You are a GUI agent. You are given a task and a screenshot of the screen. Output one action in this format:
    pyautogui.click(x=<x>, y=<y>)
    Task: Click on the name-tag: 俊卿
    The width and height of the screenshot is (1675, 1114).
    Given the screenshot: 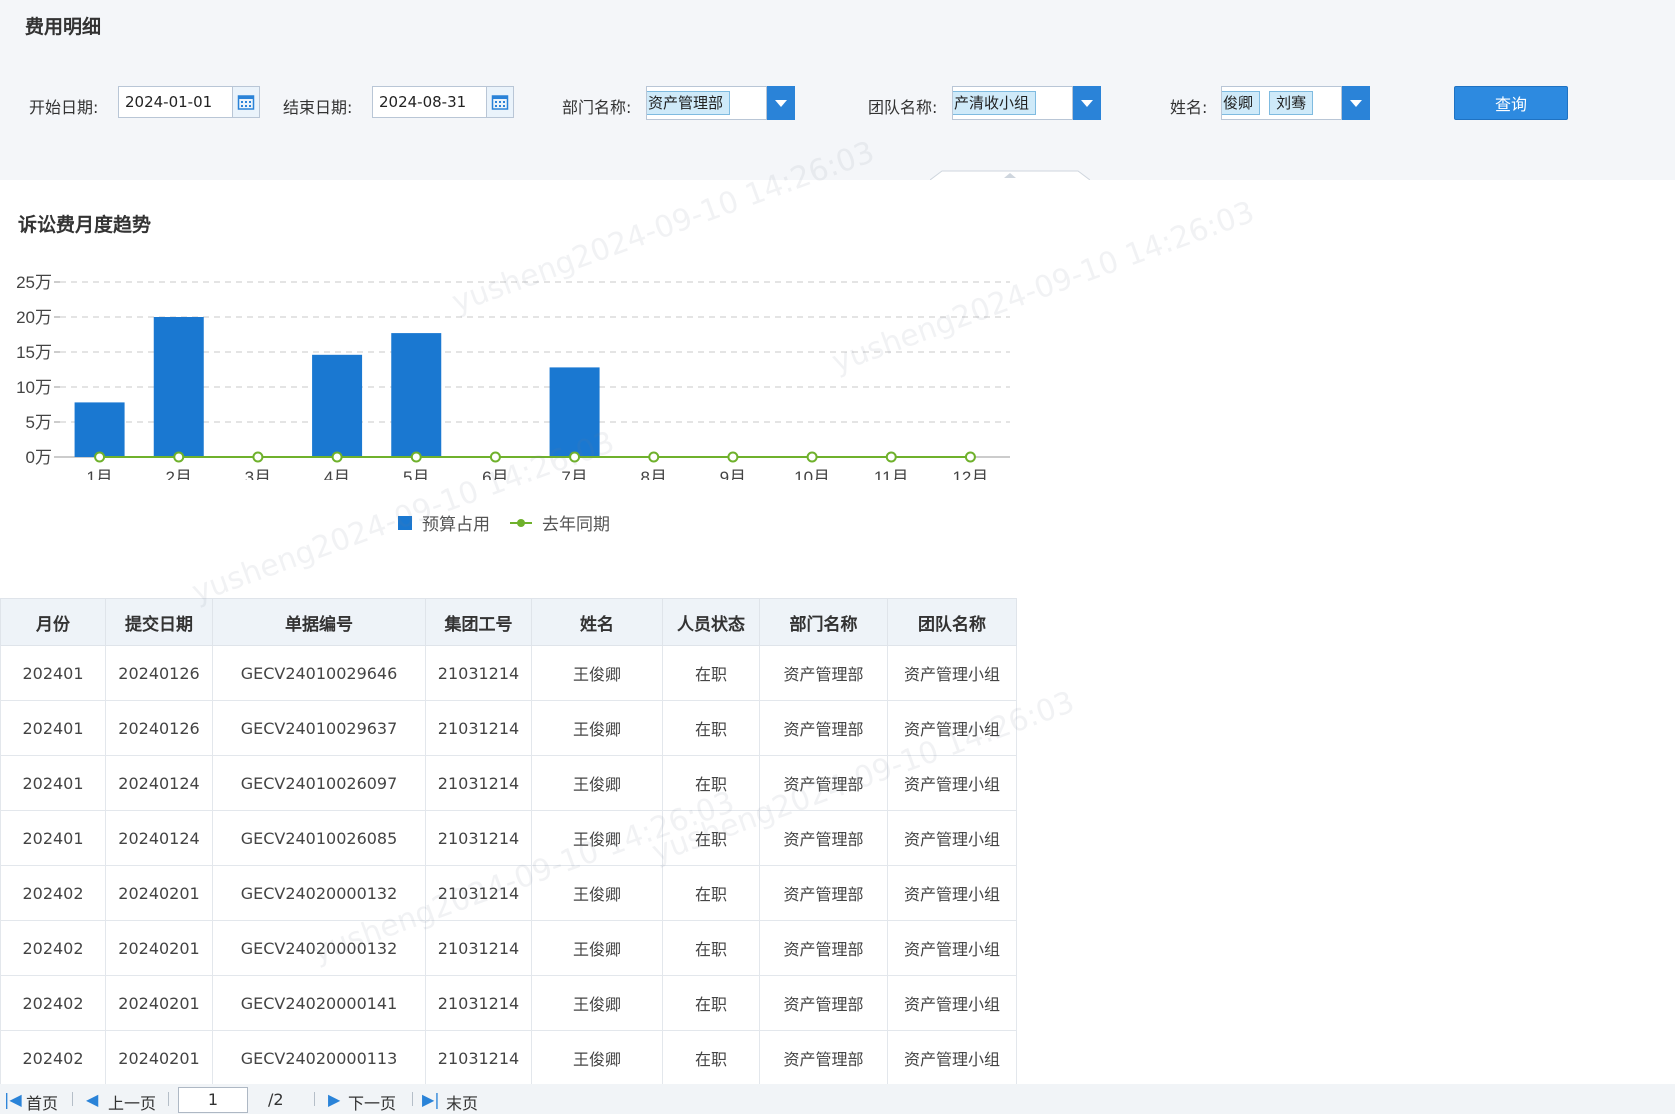 What is the action you would take?
    pyautogui.click(x=1241, y=103)
    